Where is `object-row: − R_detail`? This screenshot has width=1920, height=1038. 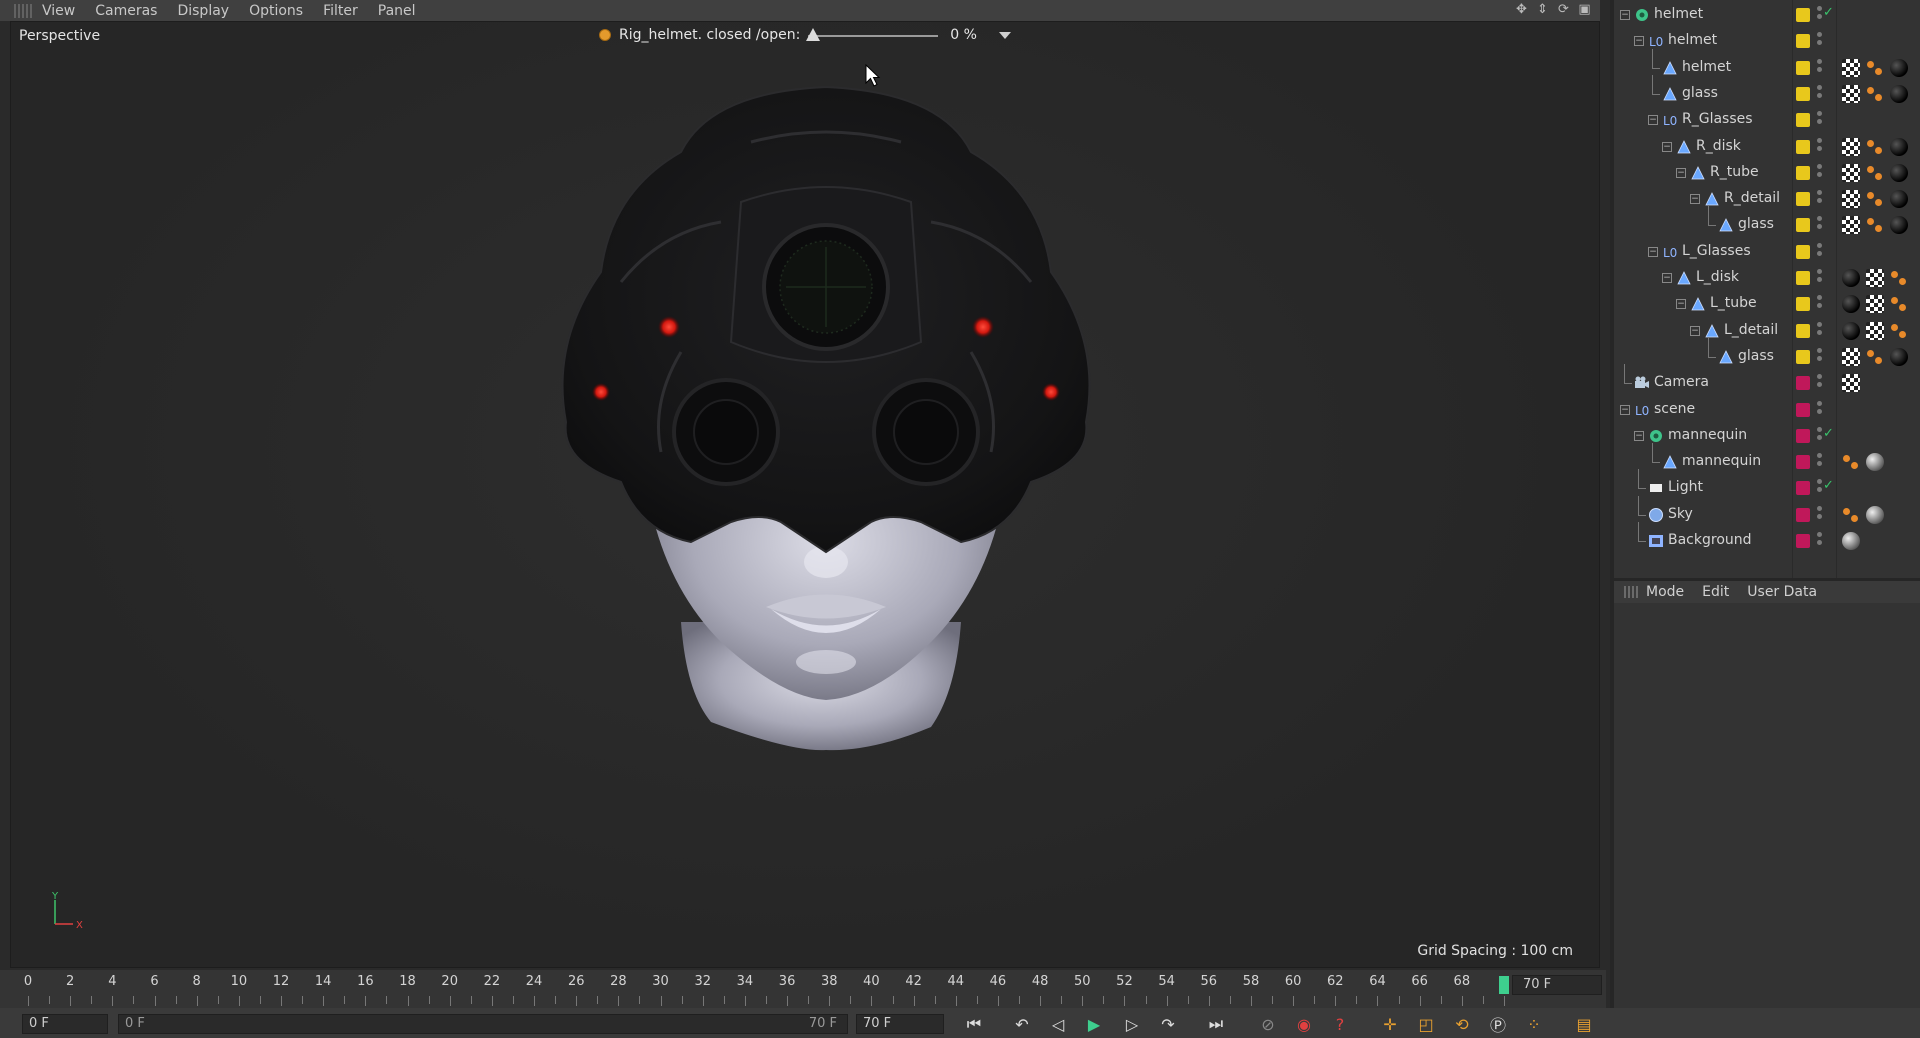 object-row: − R_detail is located at coordinates (1767, 199).